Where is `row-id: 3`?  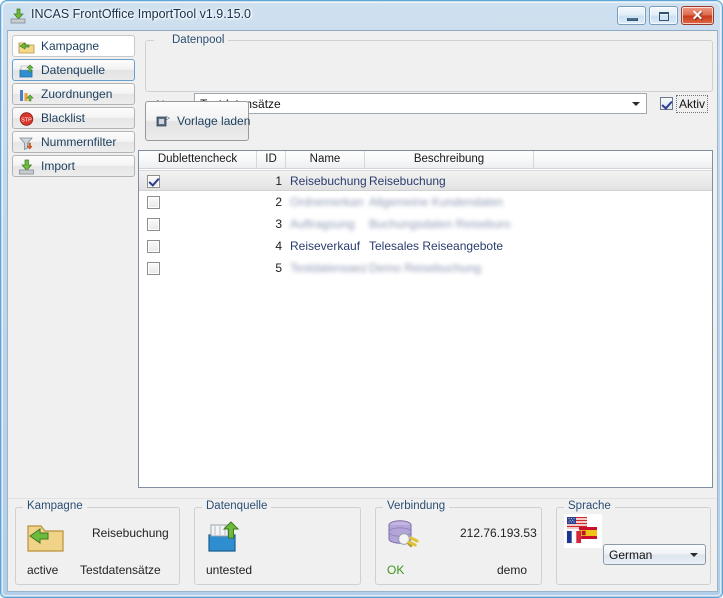
row-id: 3 is located at coordinates (278, 224).